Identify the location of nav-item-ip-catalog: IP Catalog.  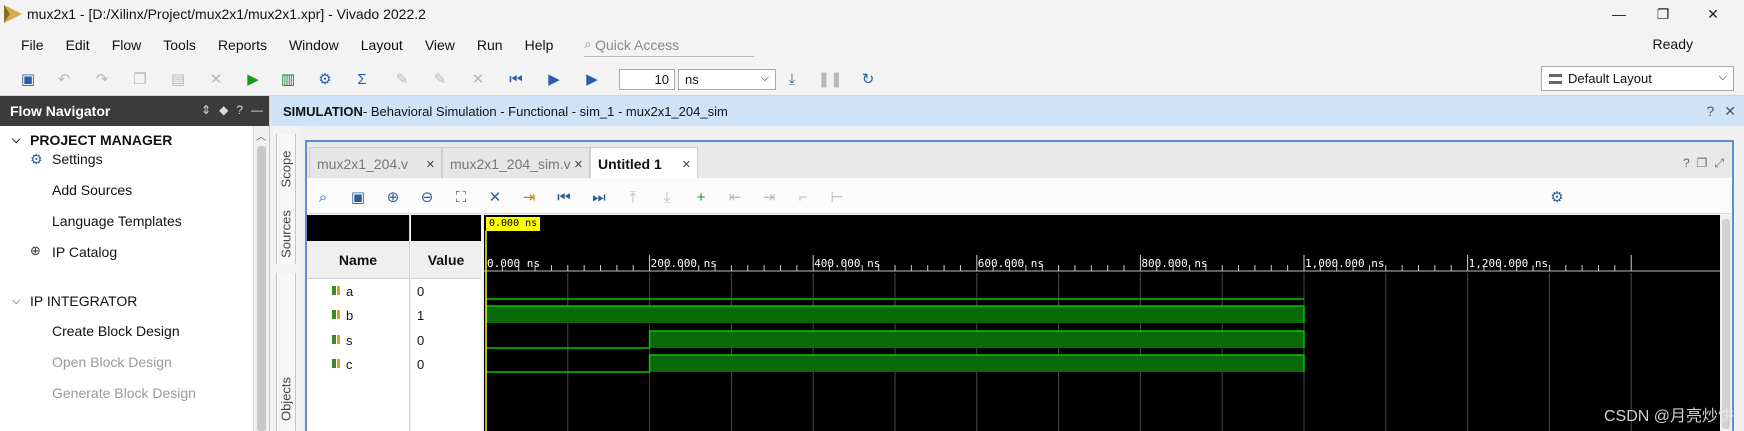
(84, 252).